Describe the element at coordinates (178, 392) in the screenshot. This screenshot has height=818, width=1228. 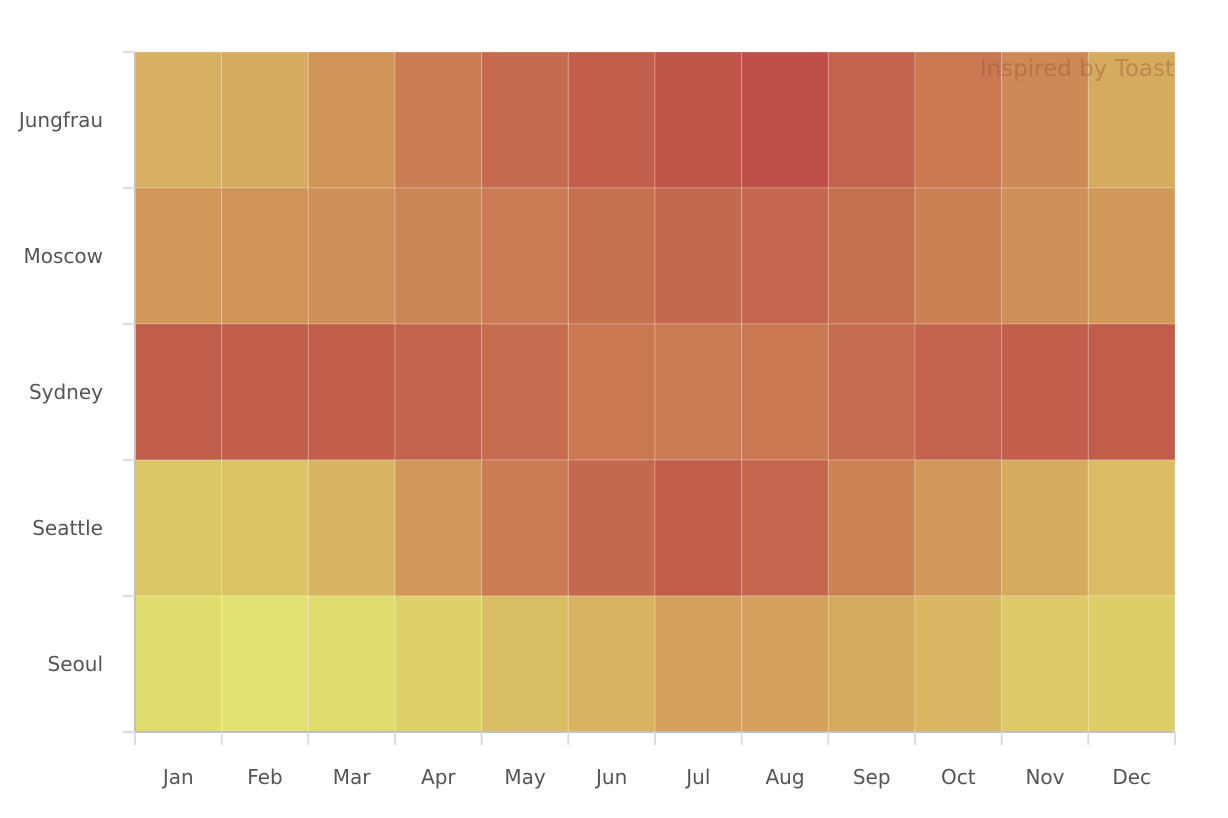
I see `heatmap-cell-sydney-jan` at that location.